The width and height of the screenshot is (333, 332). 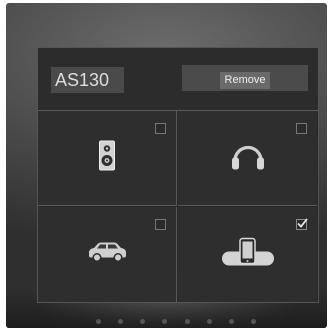 I want to click on mode-checkbox-car, so click(x=160, y=224).